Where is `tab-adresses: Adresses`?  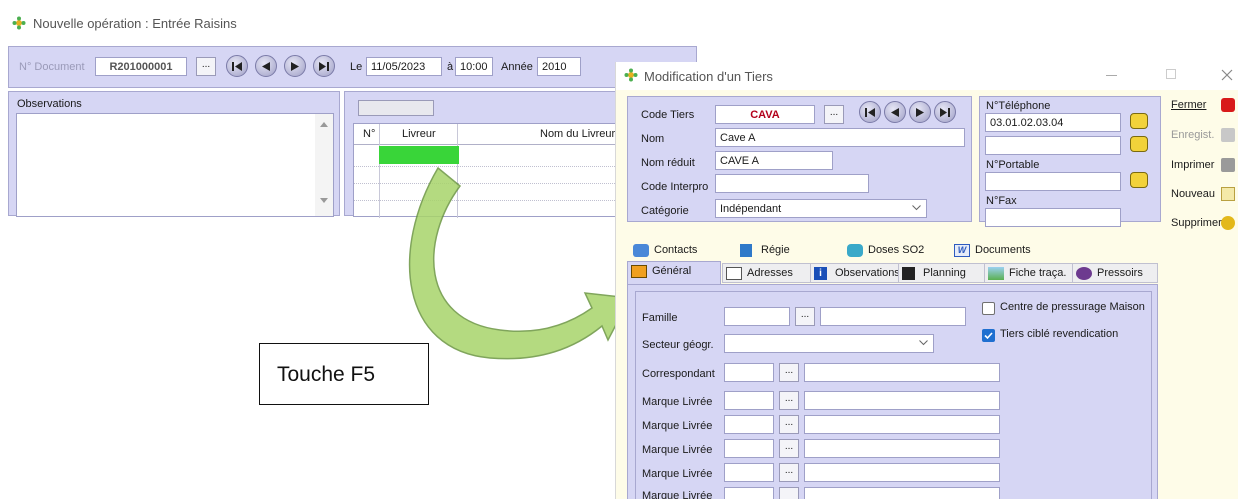 tab-adresses: Adresses is located at coordinates (768, 273).